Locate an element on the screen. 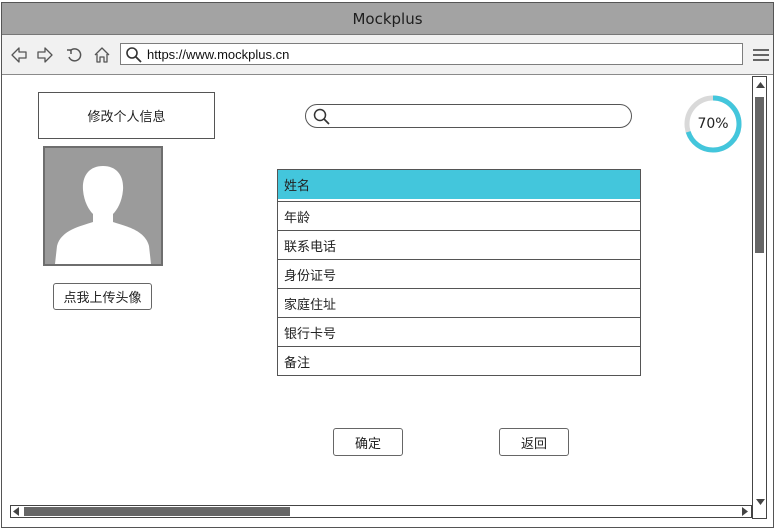 The height and width of the screenshot is (530, 775). triangle-right-icon is located at coordinates (745, 511).